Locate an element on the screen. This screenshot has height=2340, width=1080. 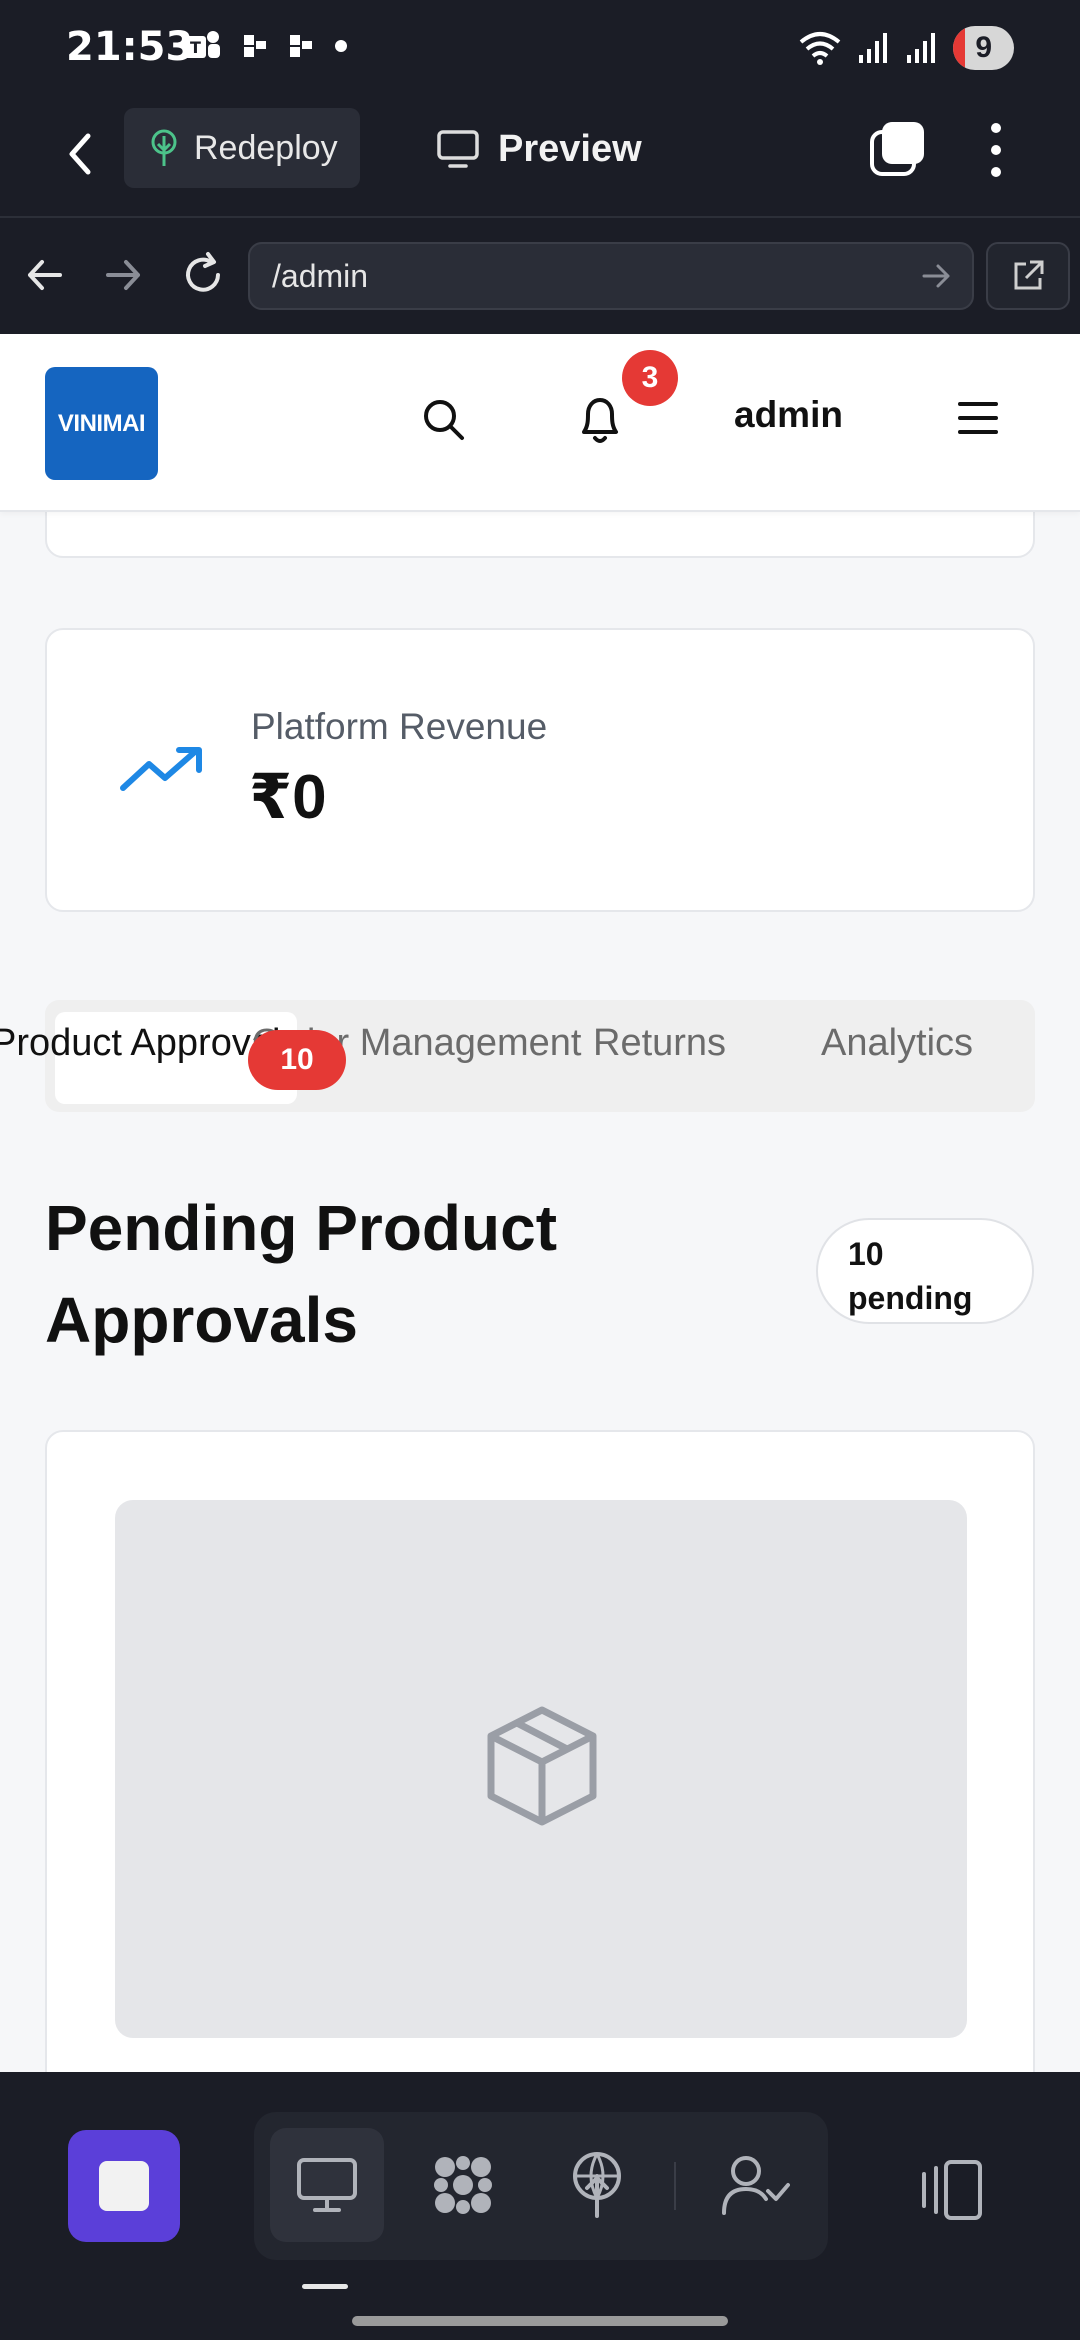
flower-grid-icon is located at coordinates (463, 2185).